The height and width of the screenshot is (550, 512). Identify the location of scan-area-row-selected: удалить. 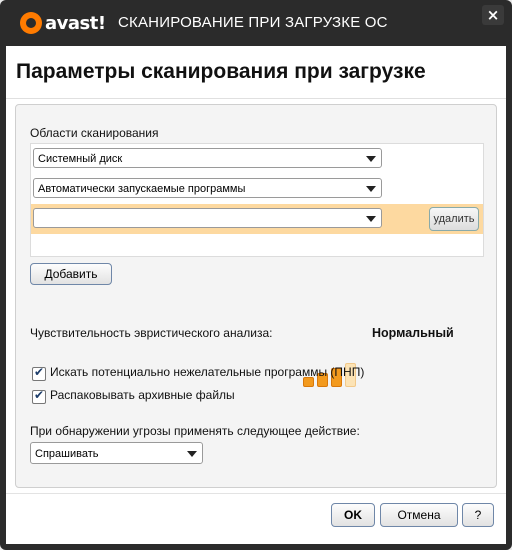
(257, 219).